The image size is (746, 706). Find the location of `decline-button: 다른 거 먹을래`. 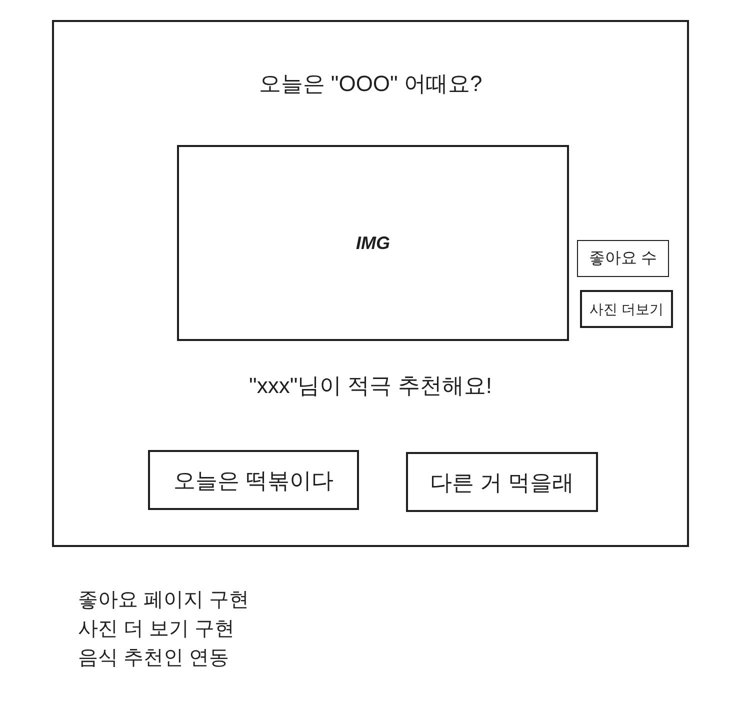

decline-button: 다른 거 먹을래 is located at coordinates (502, 482).